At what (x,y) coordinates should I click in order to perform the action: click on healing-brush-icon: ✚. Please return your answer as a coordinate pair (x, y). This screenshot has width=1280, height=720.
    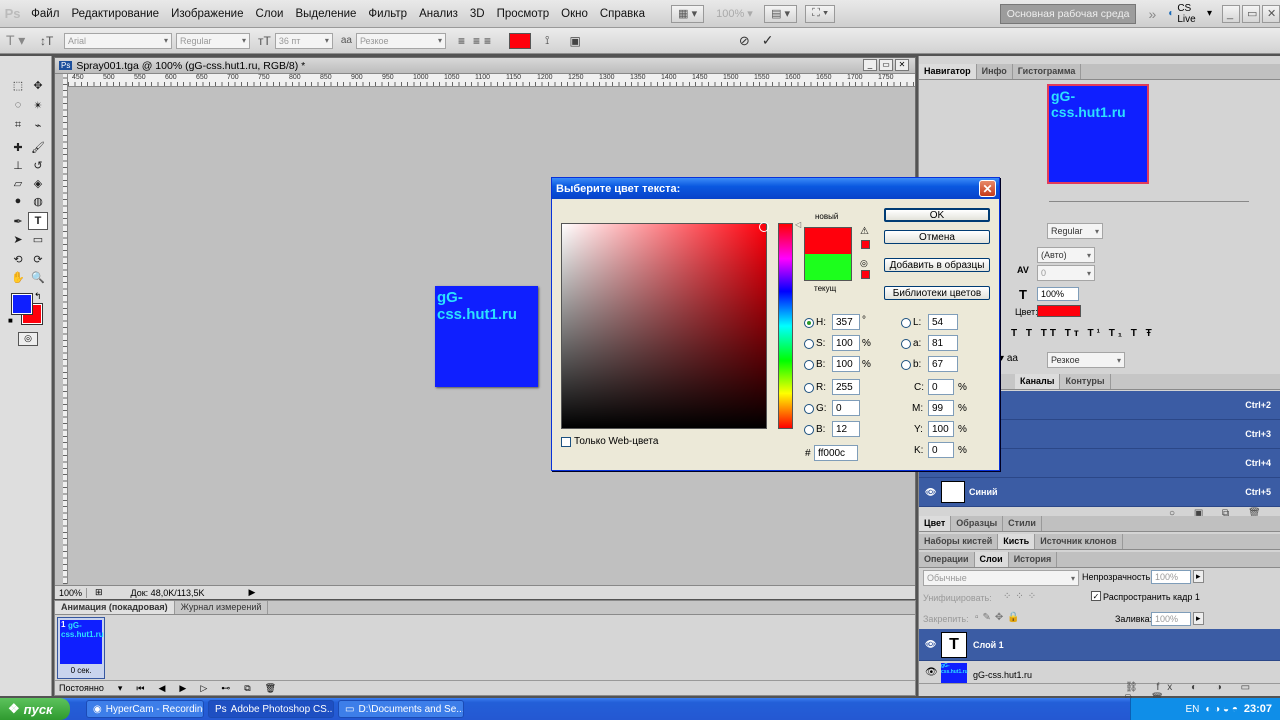
    Looking at the image, I should click on (18, 147).